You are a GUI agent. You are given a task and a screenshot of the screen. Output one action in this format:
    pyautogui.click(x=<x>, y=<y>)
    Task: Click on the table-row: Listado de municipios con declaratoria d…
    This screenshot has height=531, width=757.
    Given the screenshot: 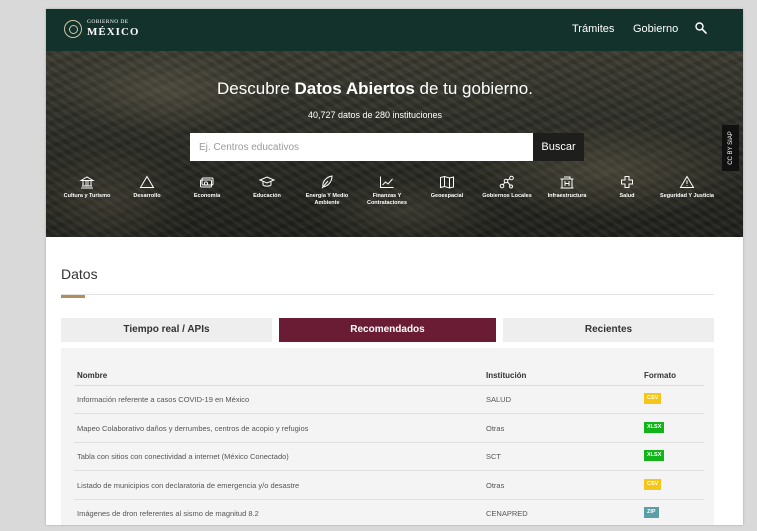 What is the action you would take?
    pyautogui.click(x=389, y=486)
    